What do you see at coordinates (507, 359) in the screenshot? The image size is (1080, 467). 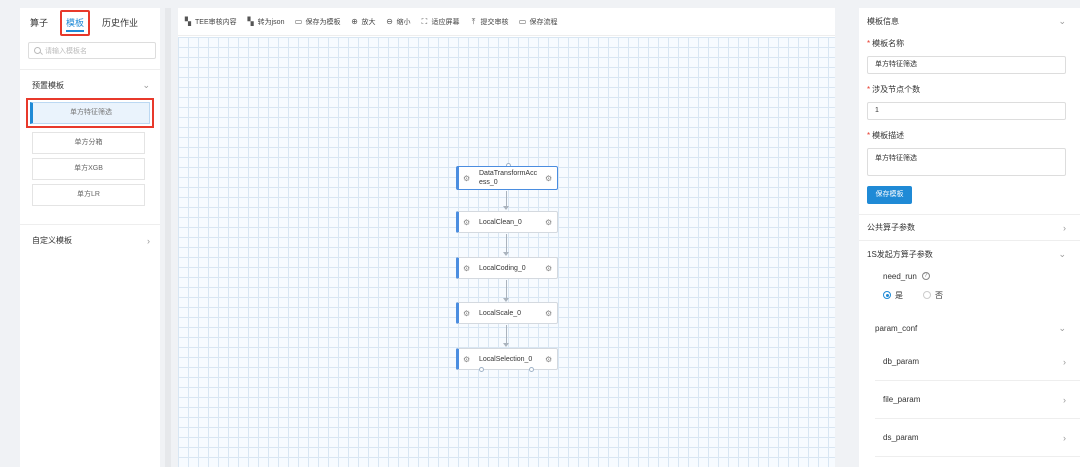 I see `flow-node-local-selection: ⚙ LocalSelection_0 ⚙` at bounding box center [507, 359].